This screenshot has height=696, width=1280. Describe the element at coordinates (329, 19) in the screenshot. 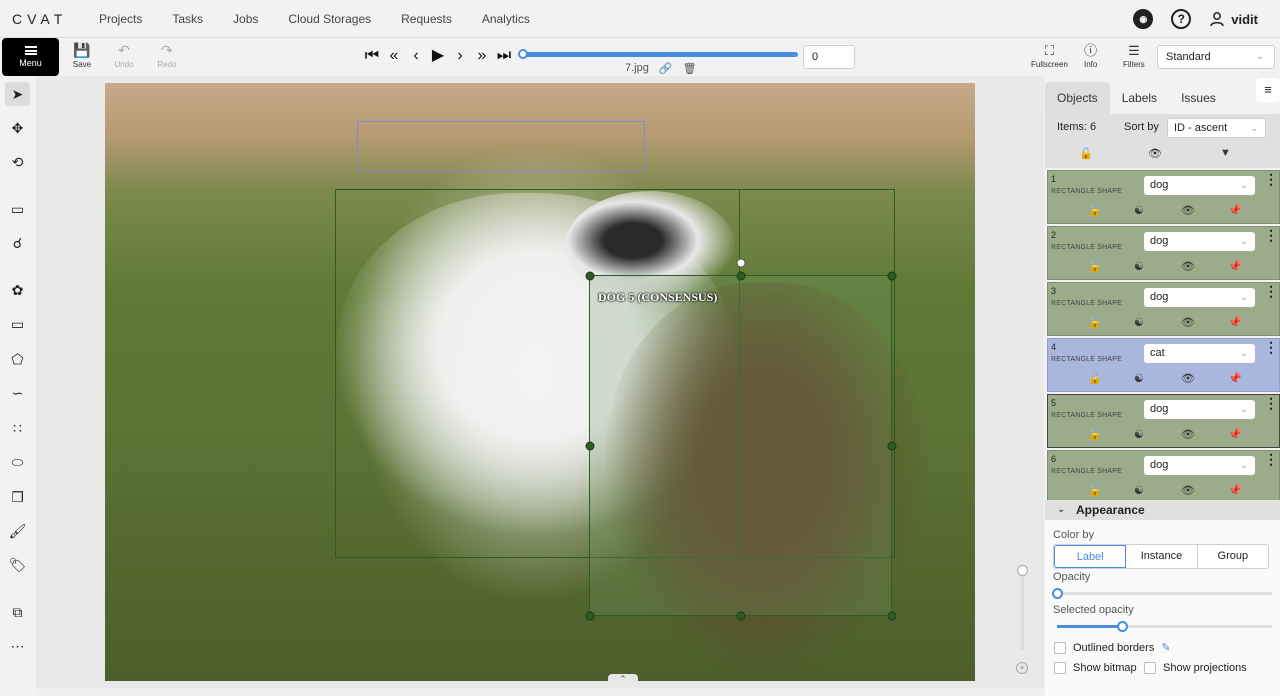

I see `nav-cloud-storages: Cloud Storages` at that location.